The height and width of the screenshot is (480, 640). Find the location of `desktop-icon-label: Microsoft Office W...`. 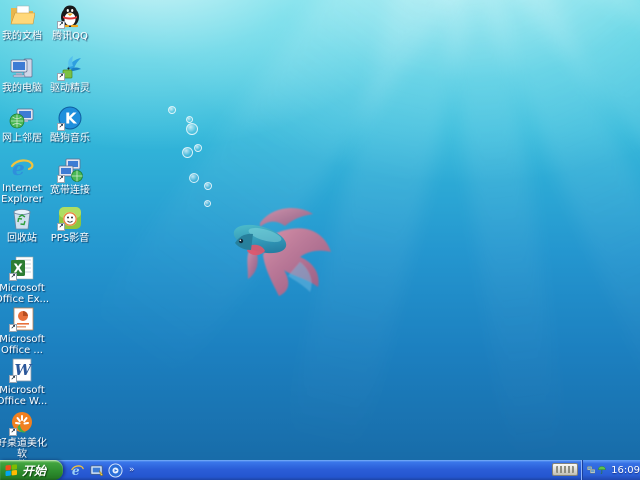

desktop-icon-label: Microsoft Office W... is located at coordinates (24, 396).